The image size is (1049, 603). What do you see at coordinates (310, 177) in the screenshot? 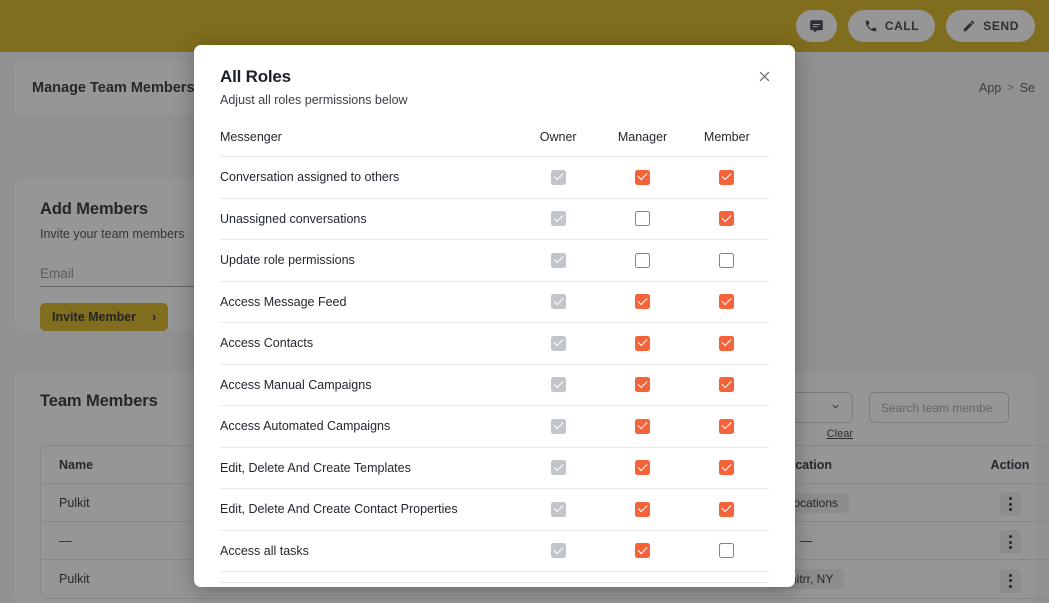
I see `permission-label: Conversation assigned to others` at bounding box center [310, 177].